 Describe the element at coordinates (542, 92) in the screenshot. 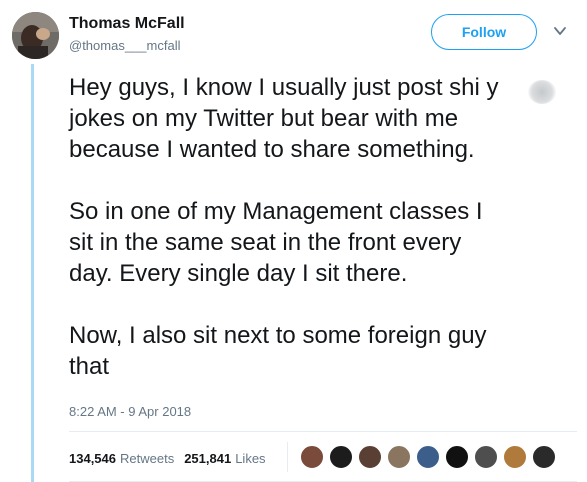

I see `censor-smudge` at that location.